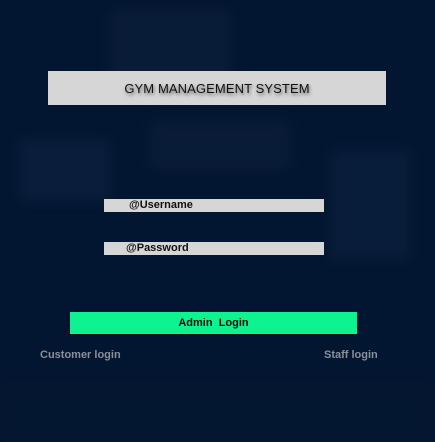 The height and width of the screenshot is (442, 435). Describe the element at coordinates (213, 323) in the screenshot. I see `admin-login-button: Admin Login` at that location.